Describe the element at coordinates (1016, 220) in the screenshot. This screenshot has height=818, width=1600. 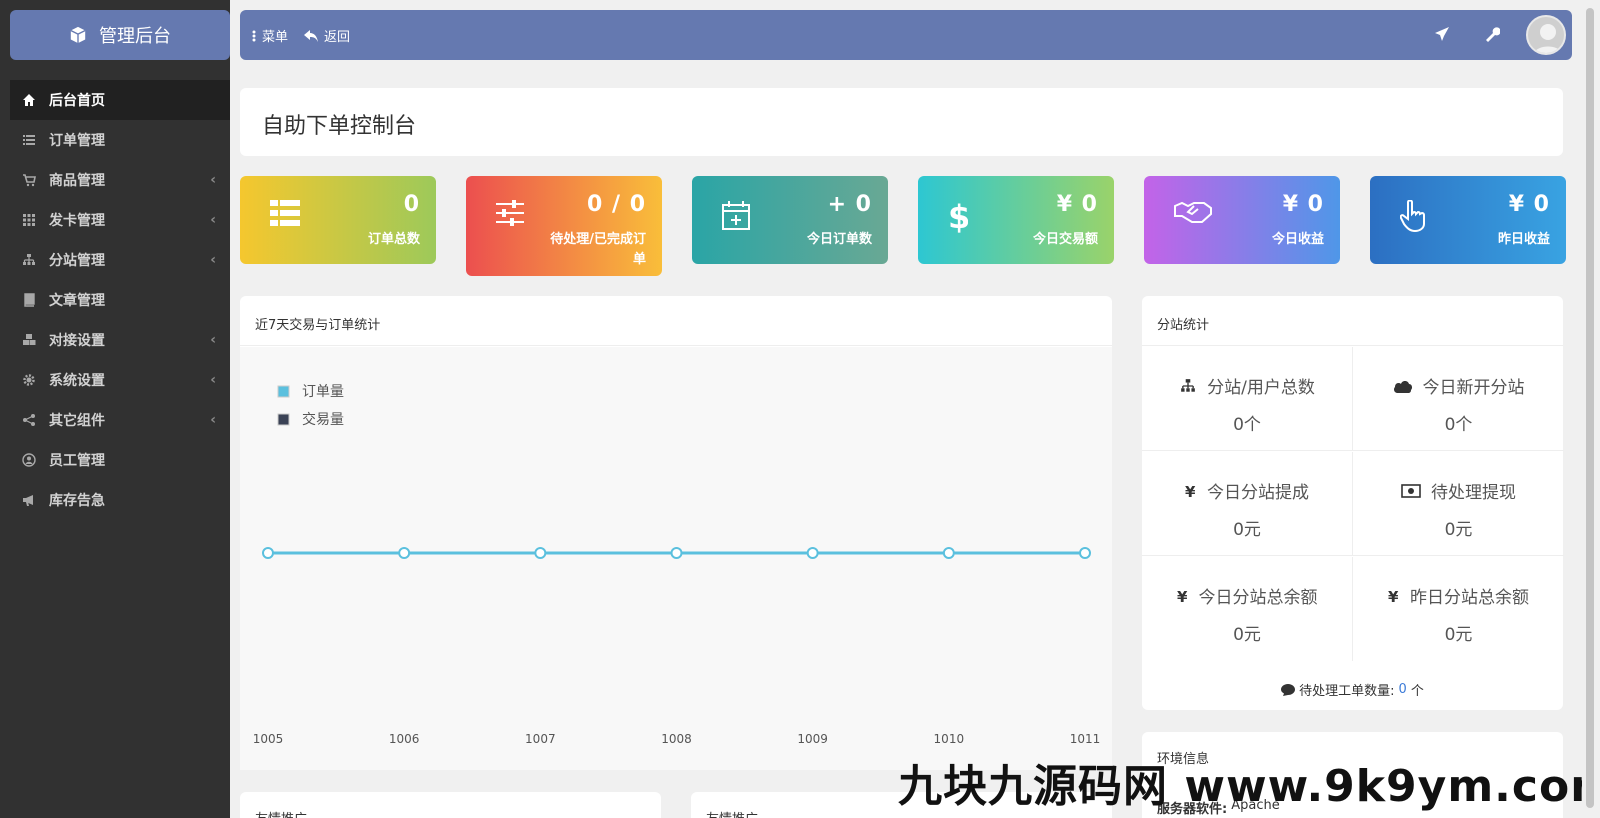
I see `stat-card: $ ¥ 0 今日交易额` at that location.